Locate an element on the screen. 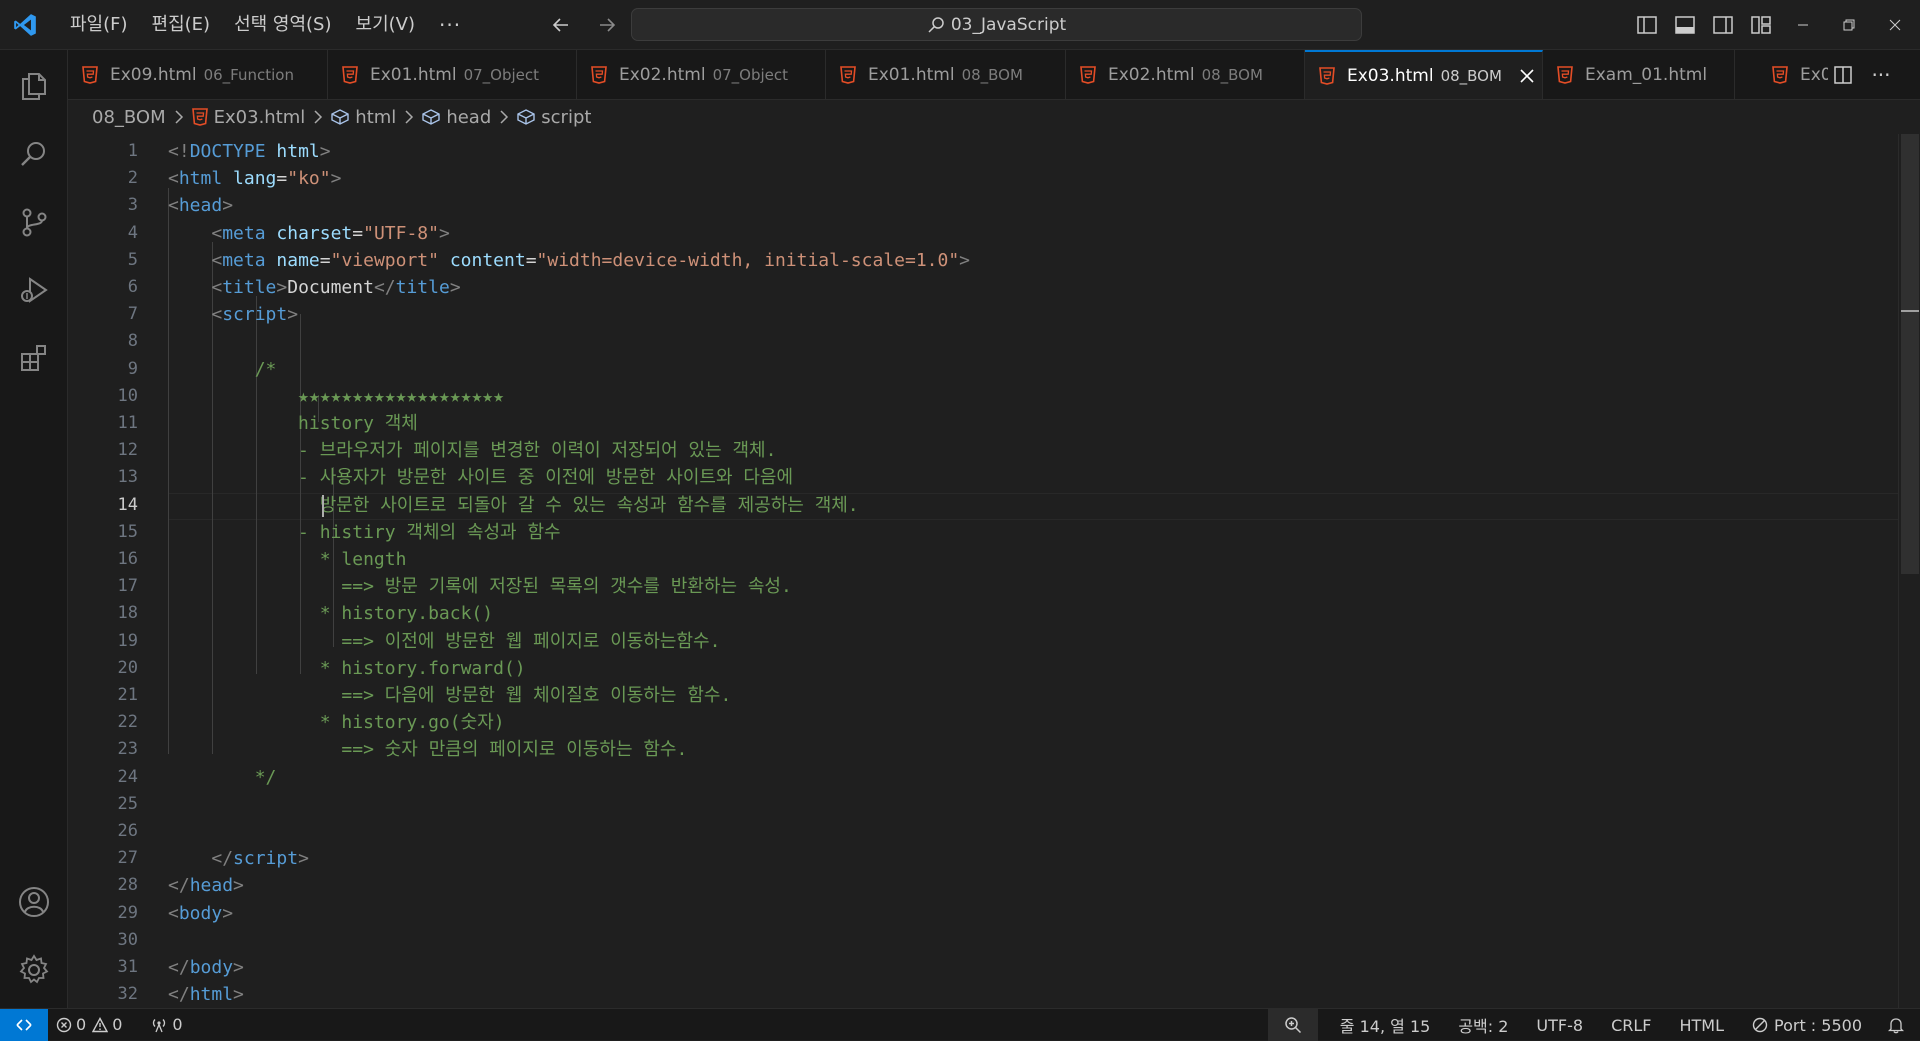  forward-arrow-icon is located at coordinates (607, 25).